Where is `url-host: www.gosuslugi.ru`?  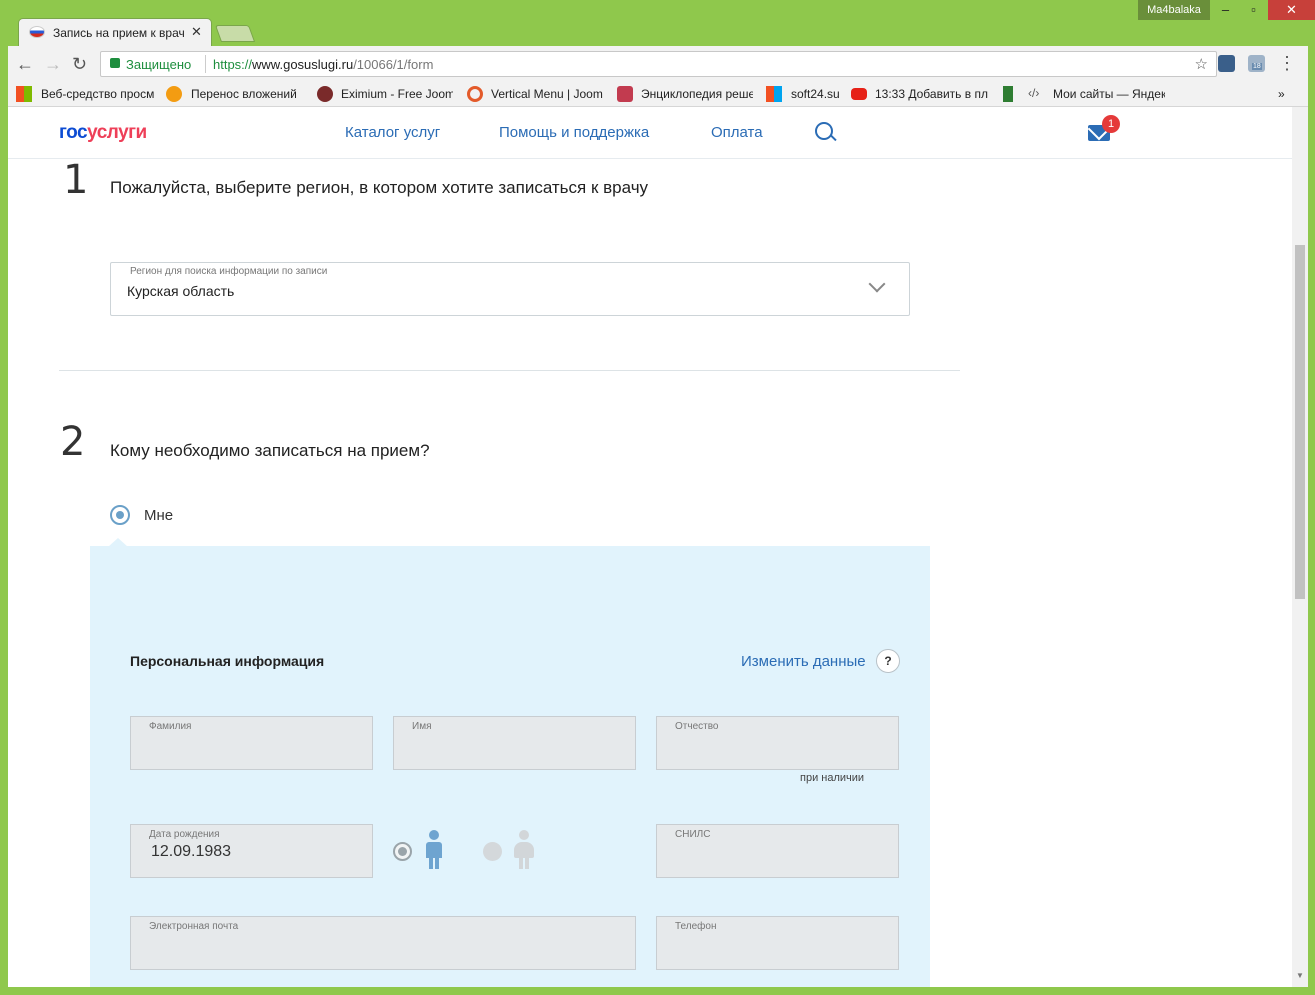
url-host: www.gosuslugi.ru is located at coordinates (303, 64).